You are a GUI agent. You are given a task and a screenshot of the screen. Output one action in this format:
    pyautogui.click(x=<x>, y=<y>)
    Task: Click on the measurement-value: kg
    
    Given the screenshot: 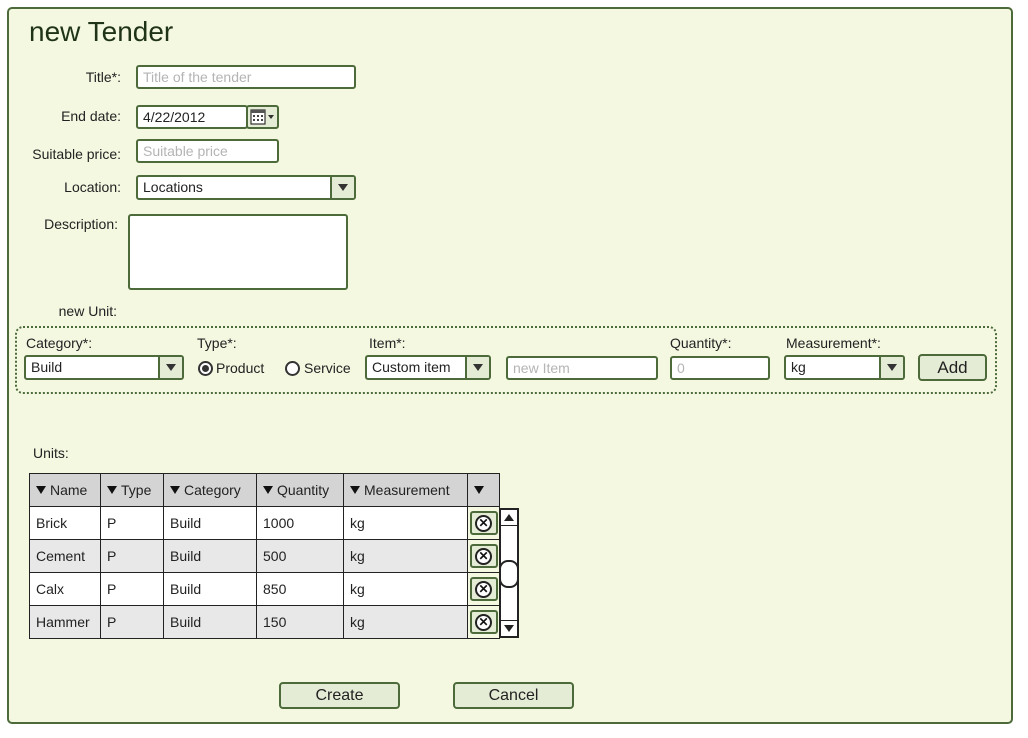 What is the action you would take?
    pyautogui.click(x=798, y=367)
    